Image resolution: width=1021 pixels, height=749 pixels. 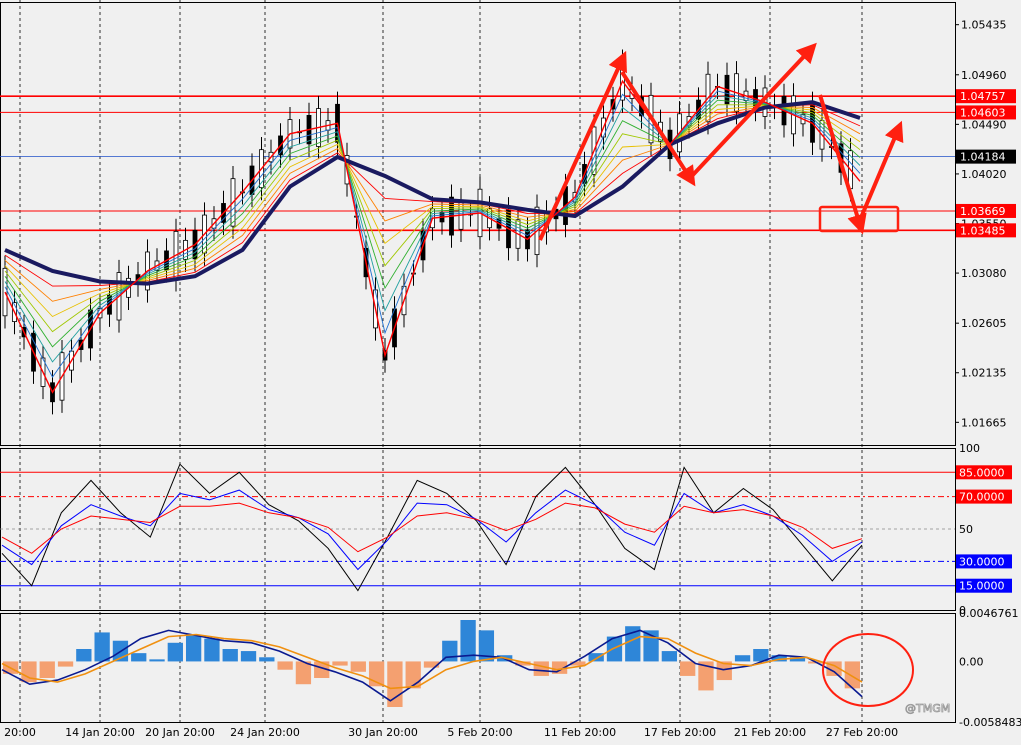 What do you see at coordinates (927, 708) in the screenshot?
I see `watermark-text: @TMGM` at bounding box center [927, 708].